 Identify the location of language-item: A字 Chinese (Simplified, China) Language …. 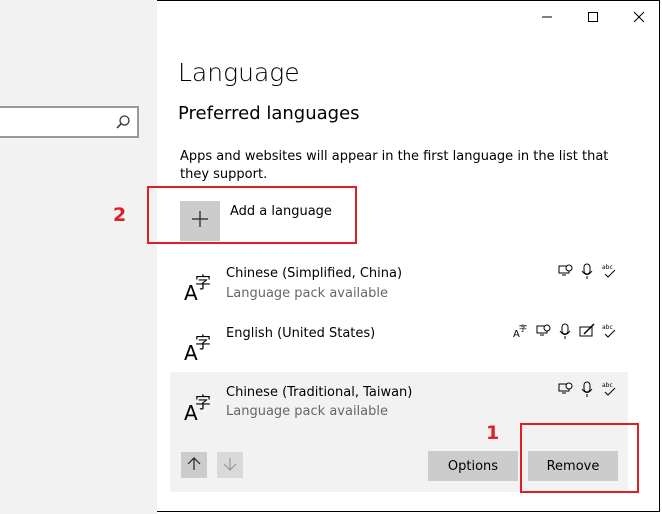
(399, 286).